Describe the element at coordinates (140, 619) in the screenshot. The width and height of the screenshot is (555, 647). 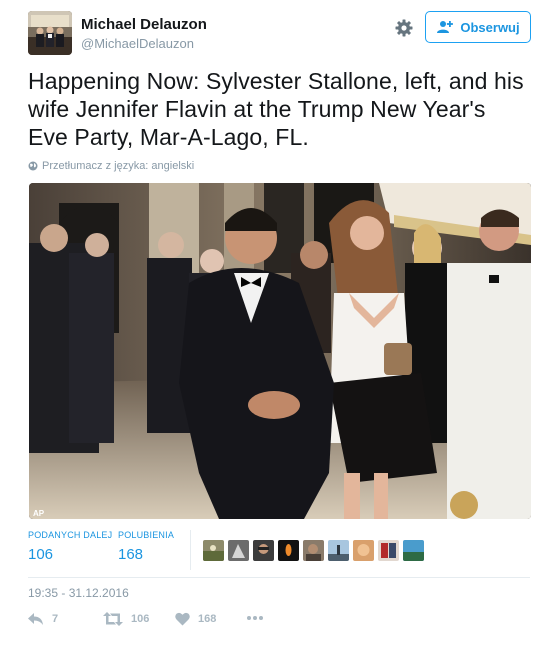
I see `retweet-count: 106` at that location.